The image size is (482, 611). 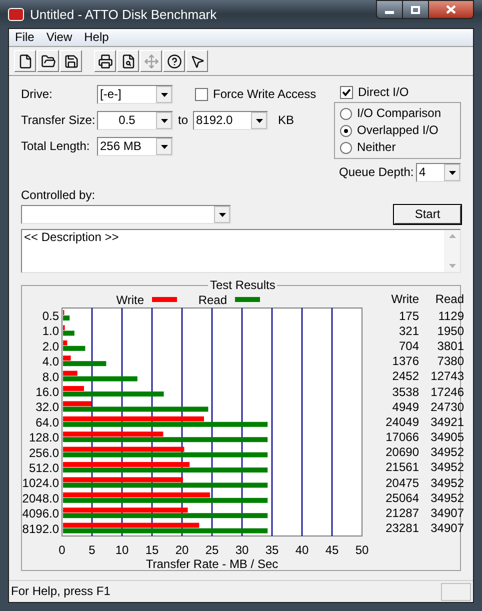 I want to click on table-cell-text: 704, so click(x=408, y=345).